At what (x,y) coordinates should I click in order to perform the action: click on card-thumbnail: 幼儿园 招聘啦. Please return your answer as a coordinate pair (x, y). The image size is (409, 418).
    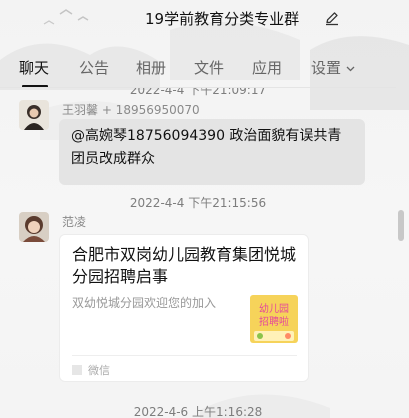
    Looking at the image, I should click on (274, 319).